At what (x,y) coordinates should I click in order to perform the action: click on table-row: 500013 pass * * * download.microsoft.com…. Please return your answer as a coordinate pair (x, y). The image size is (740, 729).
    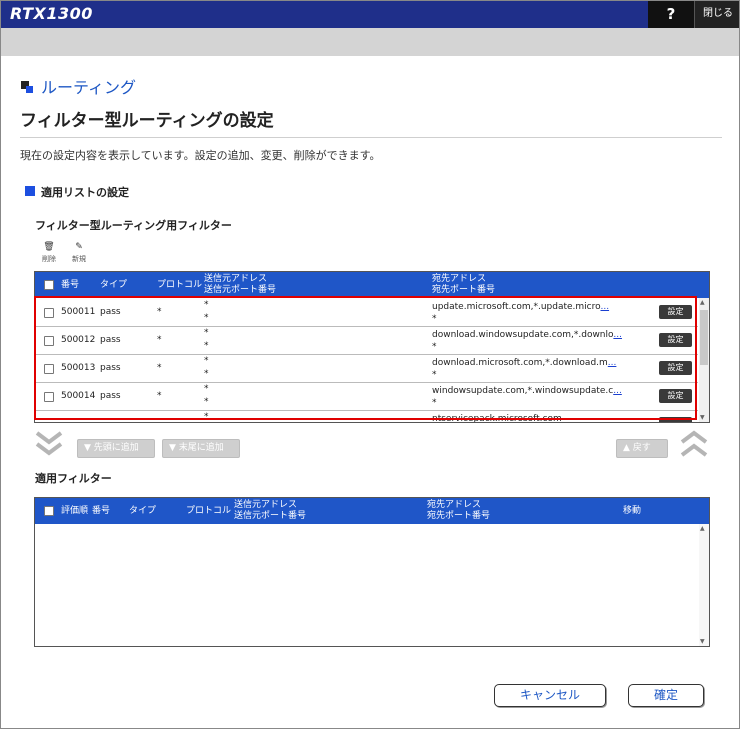
    Looking at the image, I should click on (366, 369).